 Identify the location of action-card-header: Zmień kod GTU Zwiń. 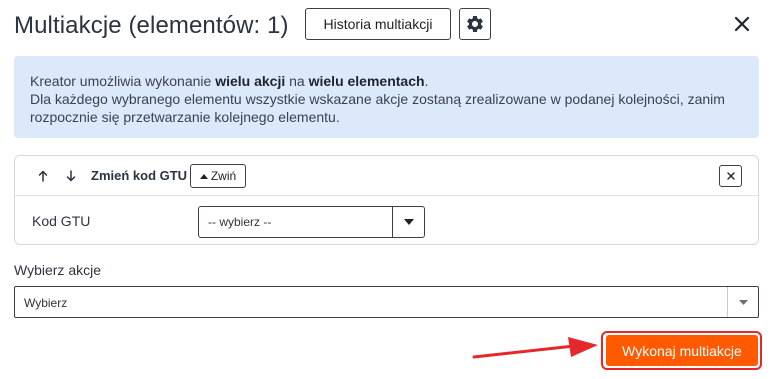
(386, 176).